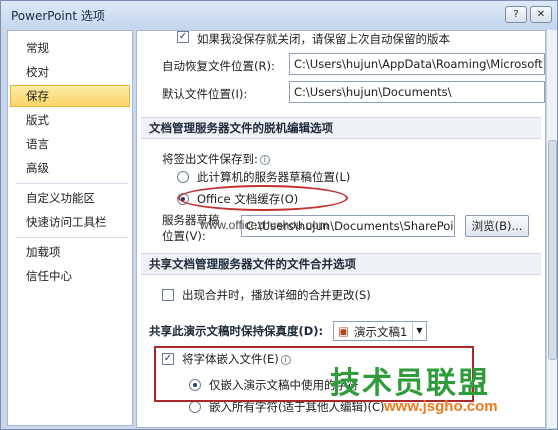 This screenshot has width=558, height=430. I want to click on nav-item-proofing: 校对, so click(70, 72).